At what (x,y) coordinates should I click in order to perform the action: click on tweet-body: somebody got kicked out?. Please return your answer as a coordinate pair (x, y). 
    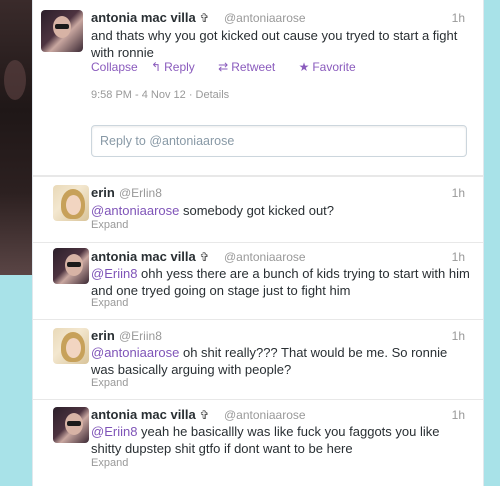
    Looking at the image, I should click on (257, 210).